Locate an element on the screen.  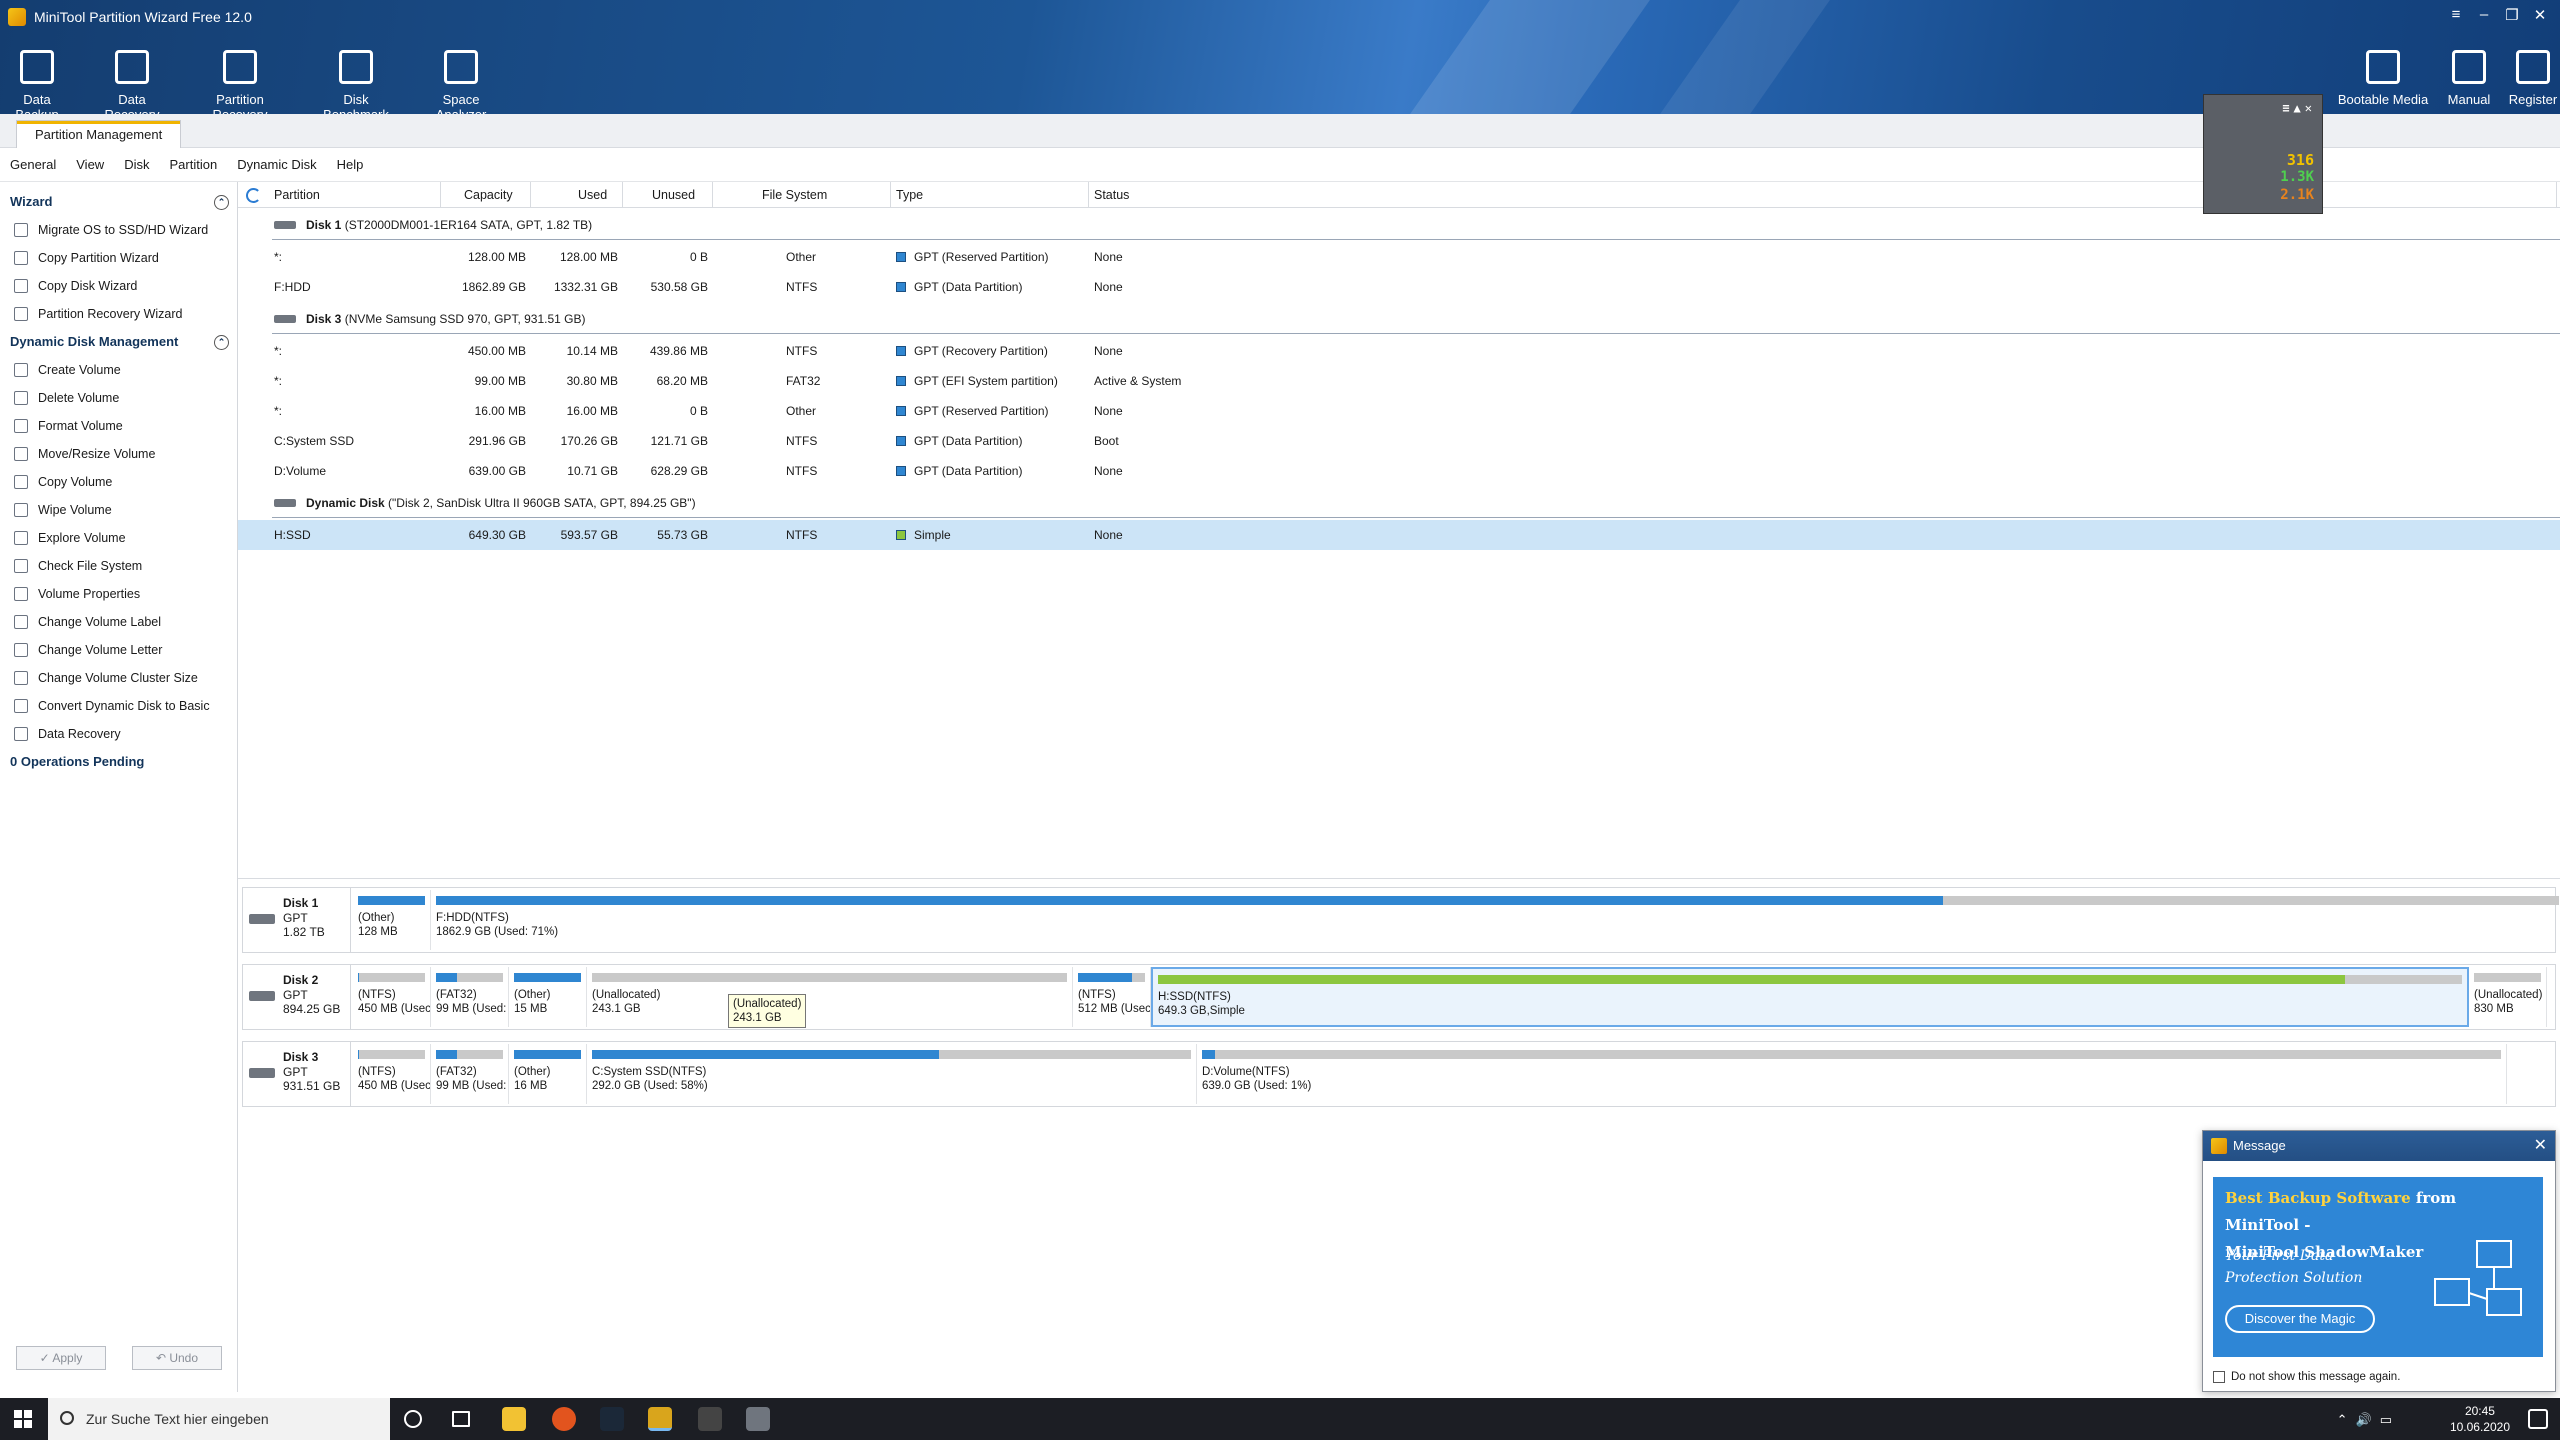
tab-partition-management: Partition Management is located at coordinates (99, 134).